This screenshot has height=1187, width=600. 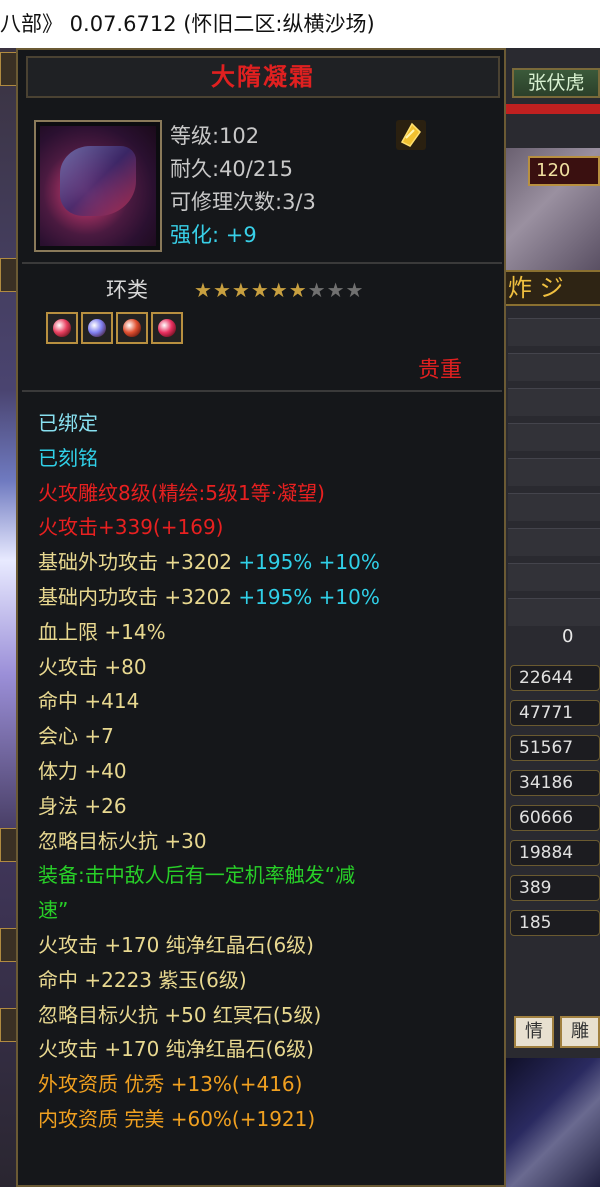 What do you see at coordinates (243, 186) in the screenshot?
I see `item-info: 等级:102 耐久:40/215 可修理次数:3/3 强化: +9` at bounding box center [243, 186].